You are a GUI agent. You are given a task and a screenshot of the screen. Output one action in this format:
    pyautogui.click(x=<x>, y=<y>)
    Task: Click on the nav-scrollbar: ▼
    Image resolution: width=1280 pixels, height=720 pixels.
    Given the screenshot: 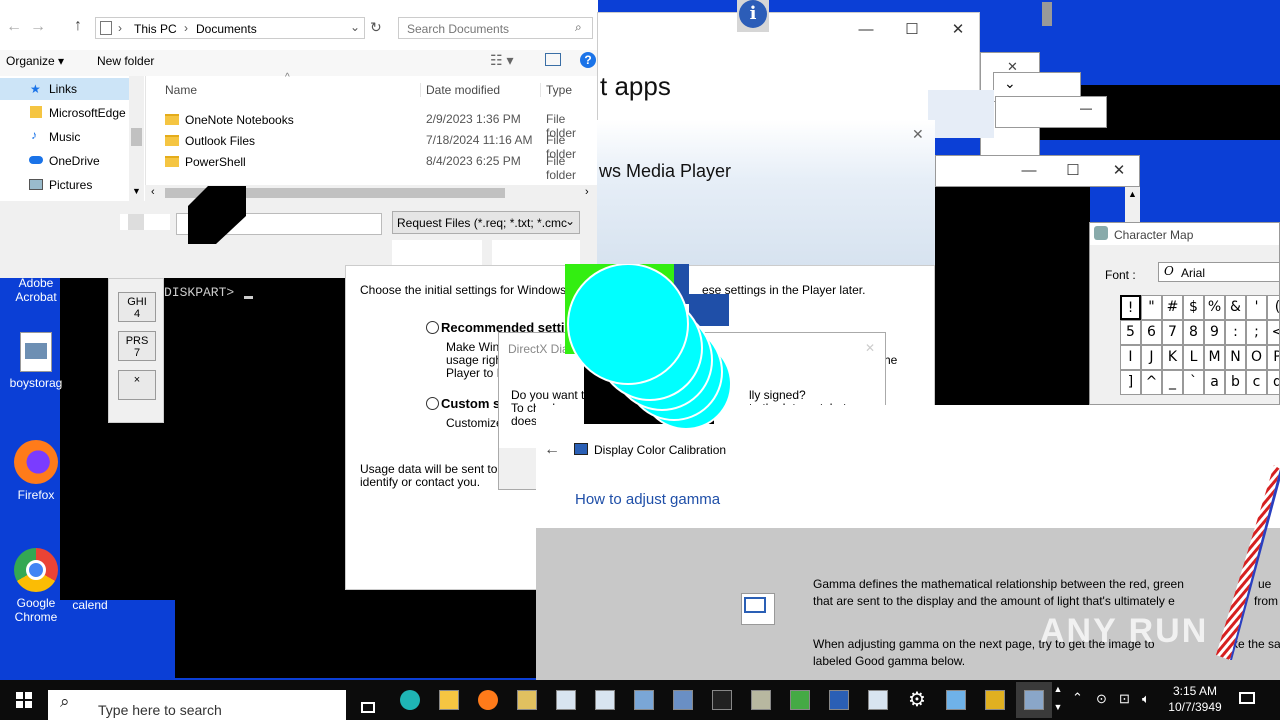 What is the action you would take?
    pyautogui.click(x=136, y=138)
    